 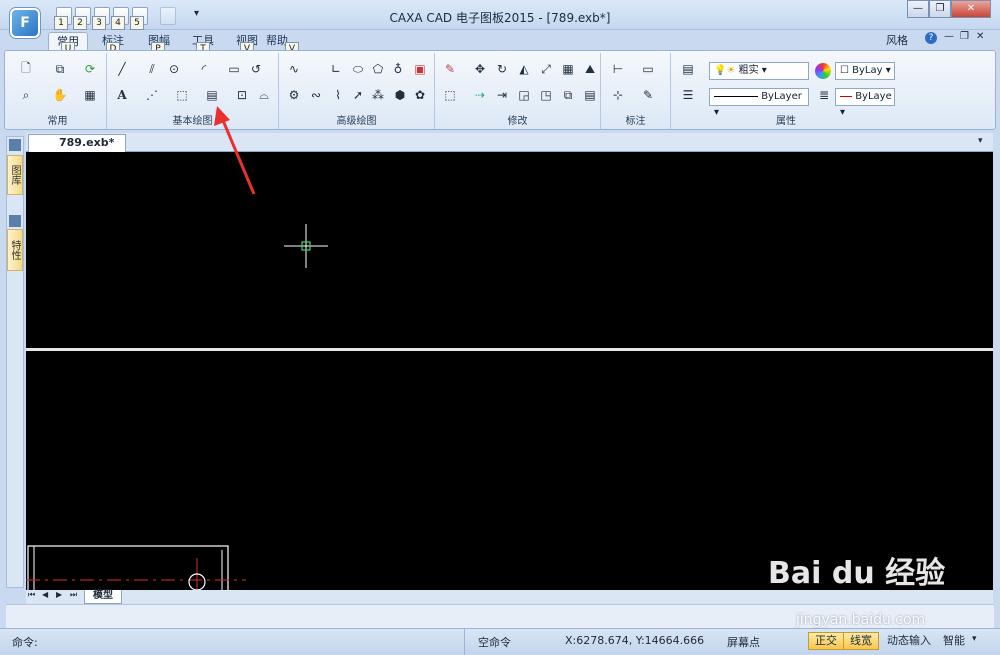 What do you see at coordinates (524, 95) in the screenshot?
I see `fillet-icon: ◲` at bounding box center [524, 95].